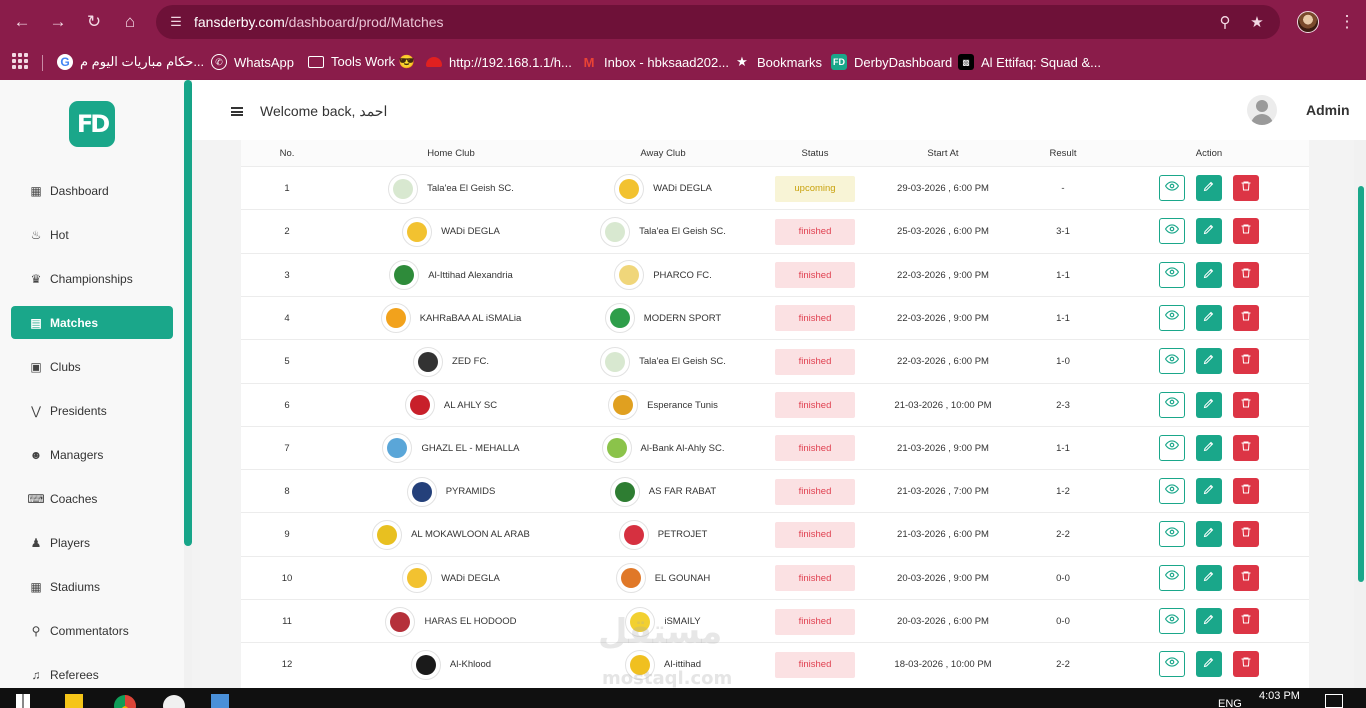  I want to click on sidebar-scrollbar-thumb, so click(188, 313).